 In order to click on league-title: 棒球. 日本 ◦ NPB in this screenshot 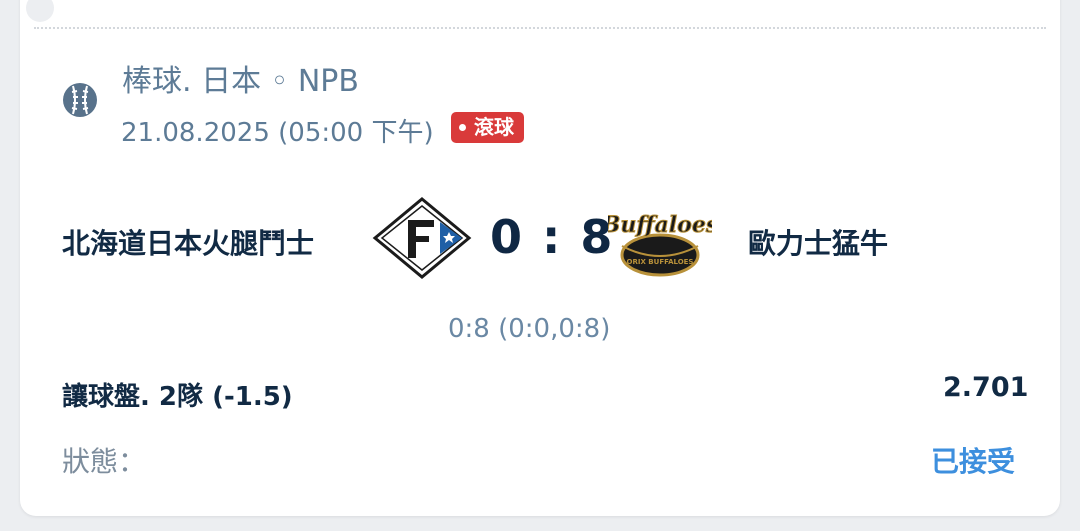, I will do `click(240, 81)`.